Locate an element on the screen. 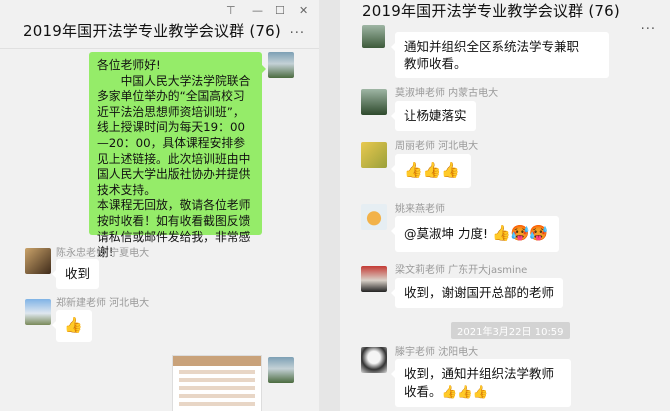 The image size is (670, 411). message-bubble: 👍 is located at coordinates (72, 326).